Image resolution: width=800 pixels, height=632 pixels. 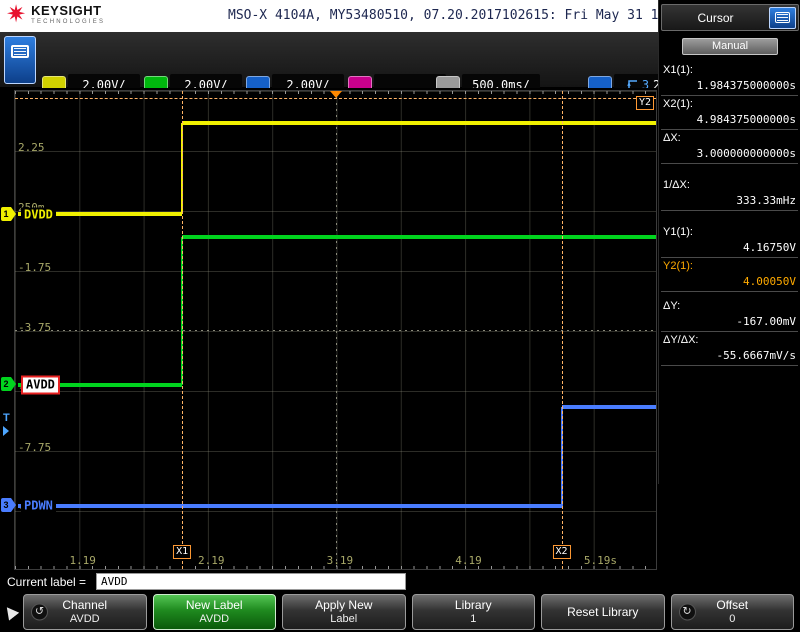 What do you see at coordinates (419, 236) in the screenshot?
I see `trace-avdd` at bounding box center [419, 236].